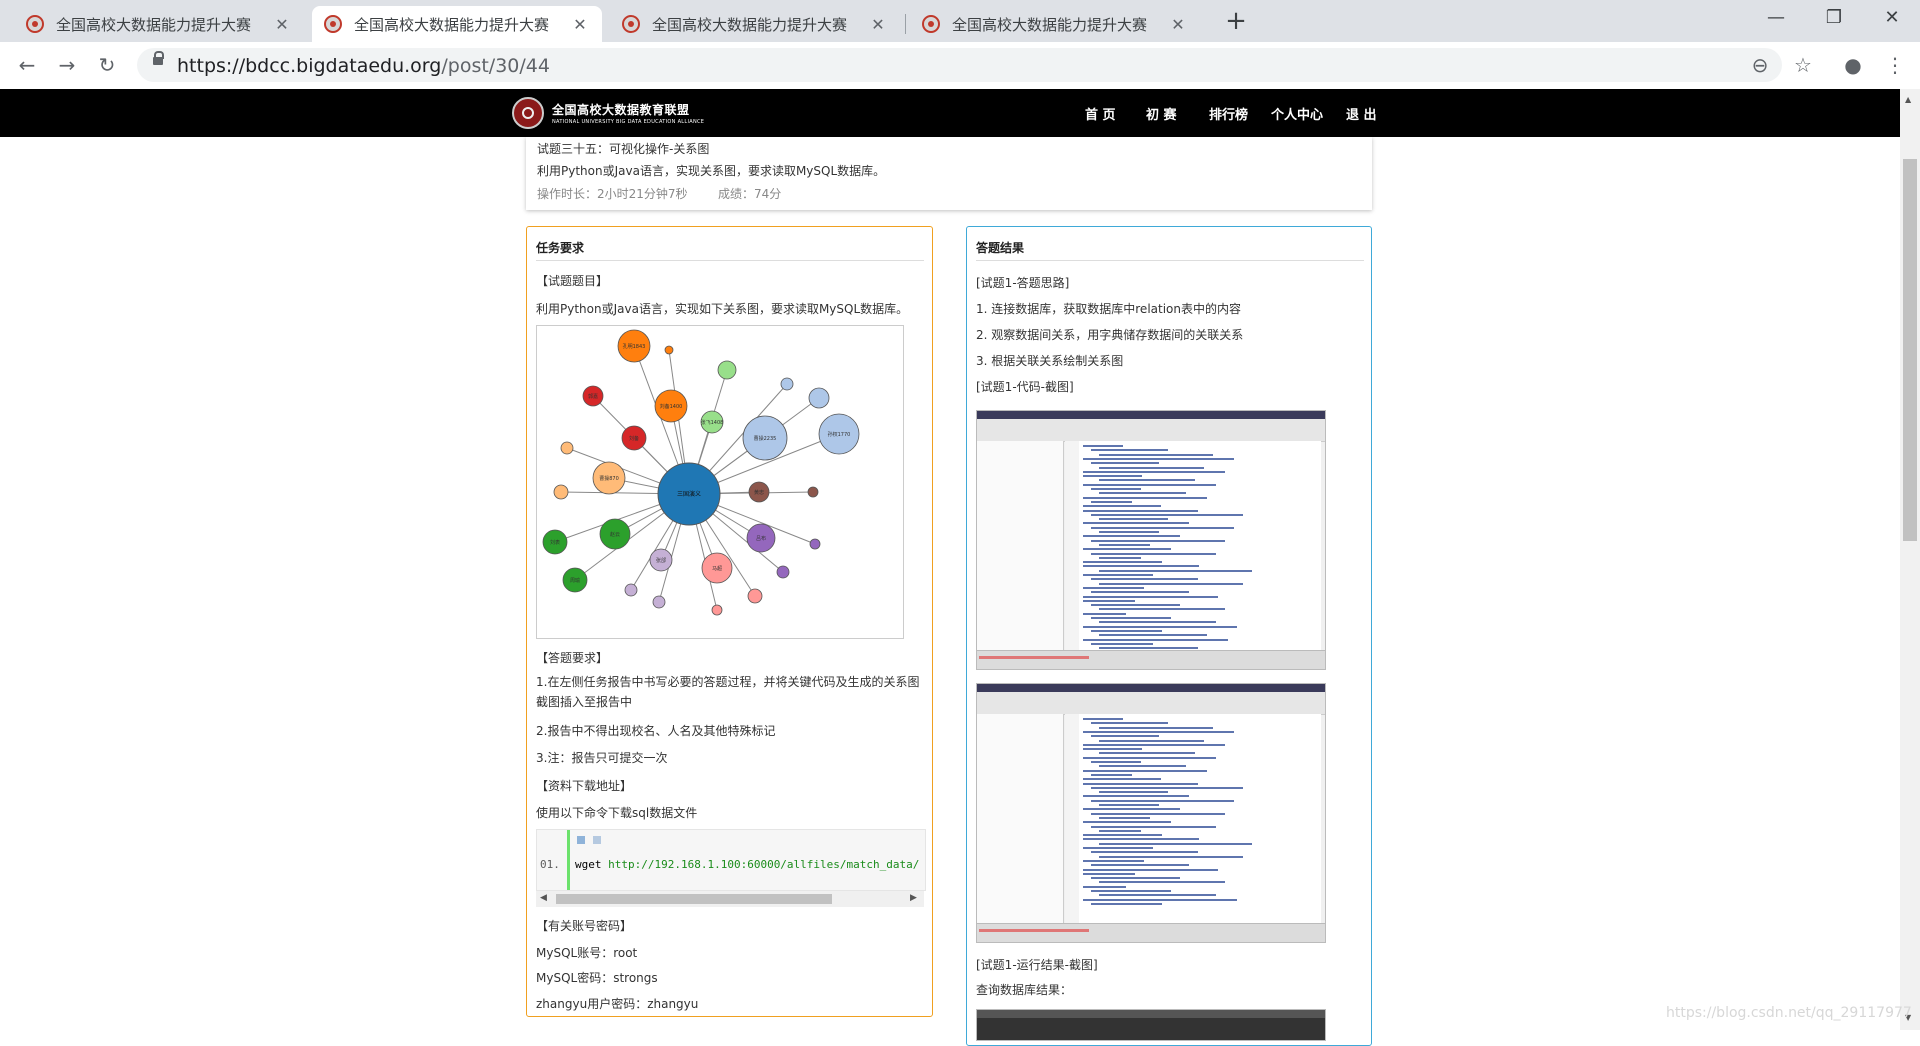 This screenshot has width=1920, height=1046. What do you see at coordinates (597, 840) in the screenshot?
I see `copy-code-icon` at bounding box center [597, 840].